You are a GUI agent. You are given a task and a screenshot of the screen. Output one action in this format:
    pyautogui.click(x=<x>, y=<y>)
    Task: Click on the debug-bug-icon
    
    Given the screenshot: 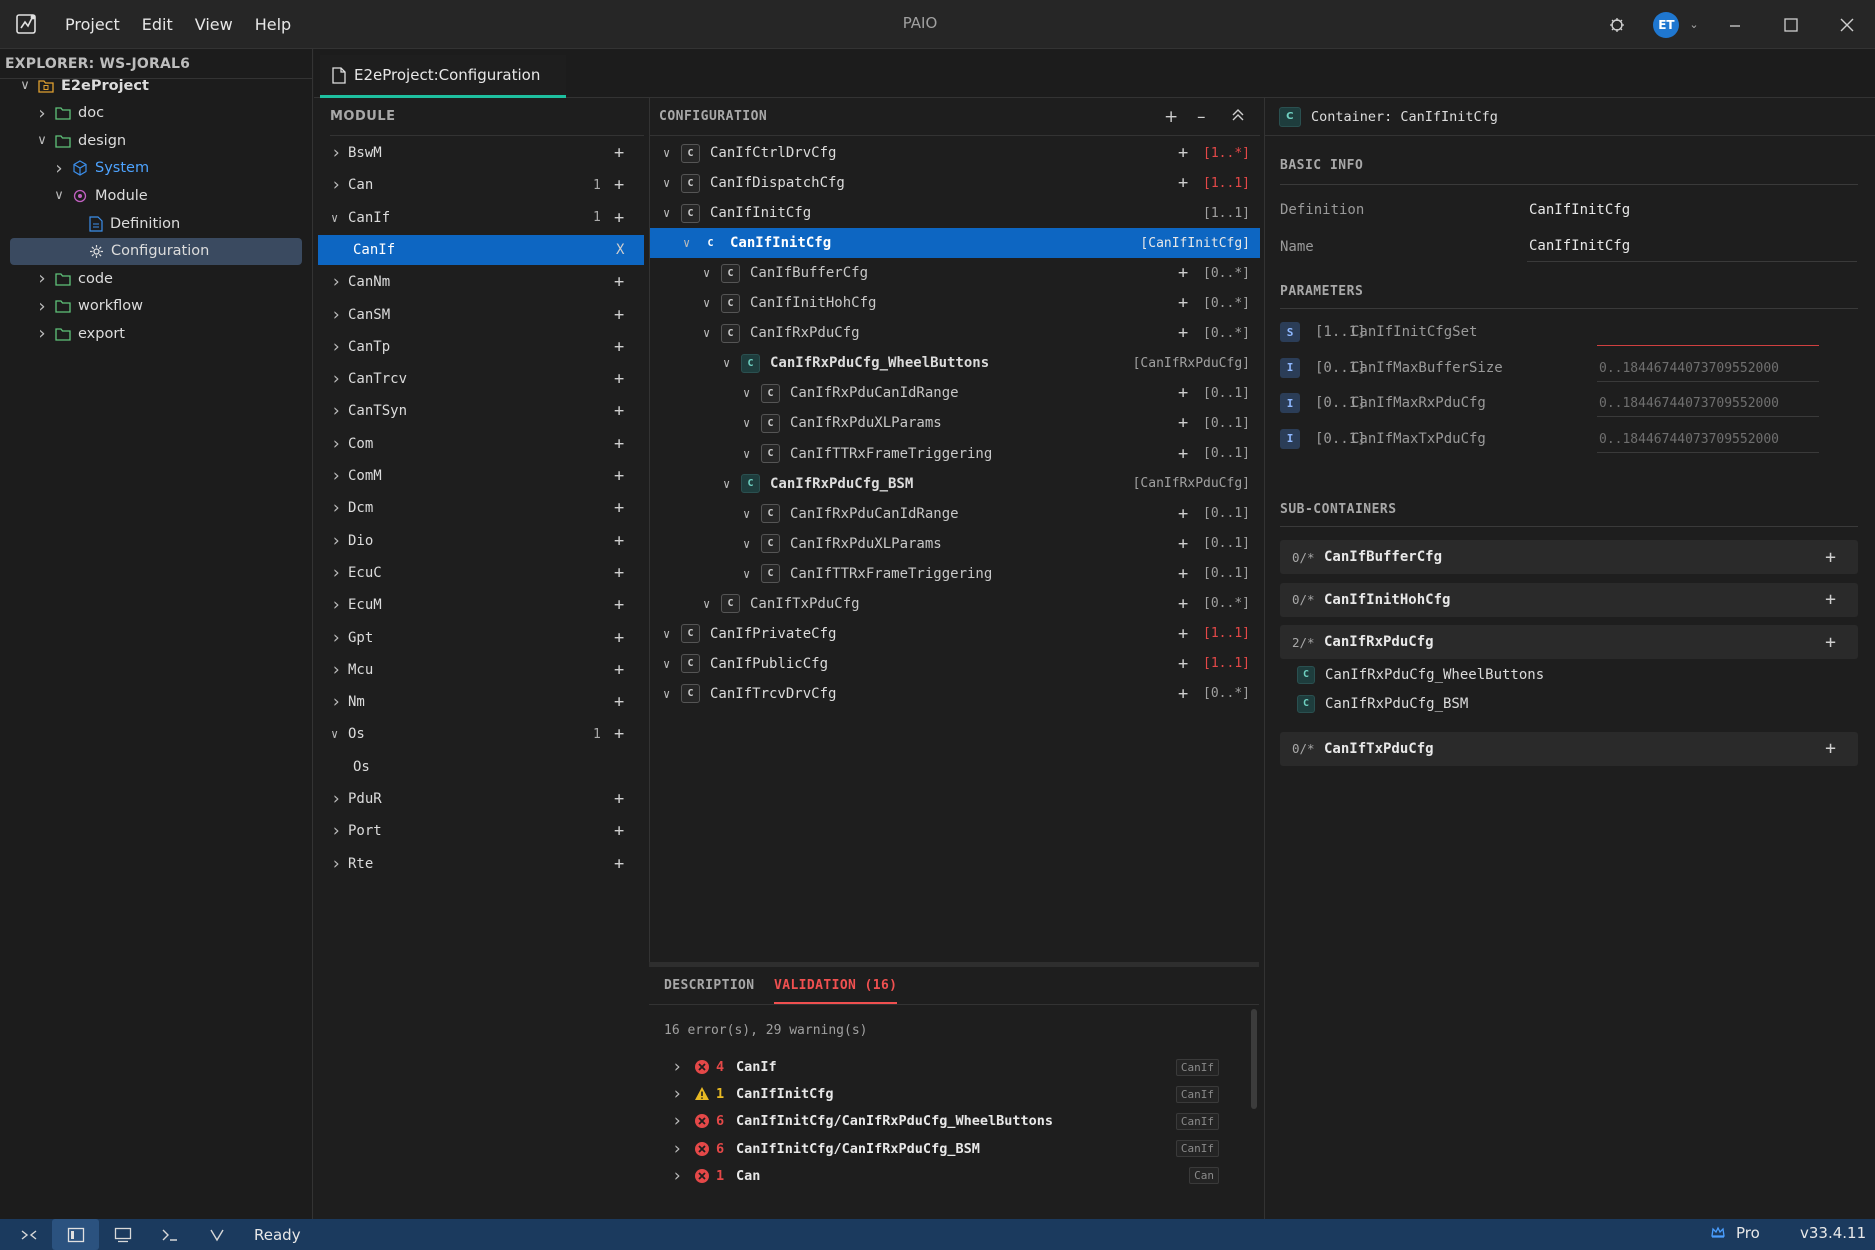 What is the action you would take?
    pyautogui.click(x=1617, y=24)
    